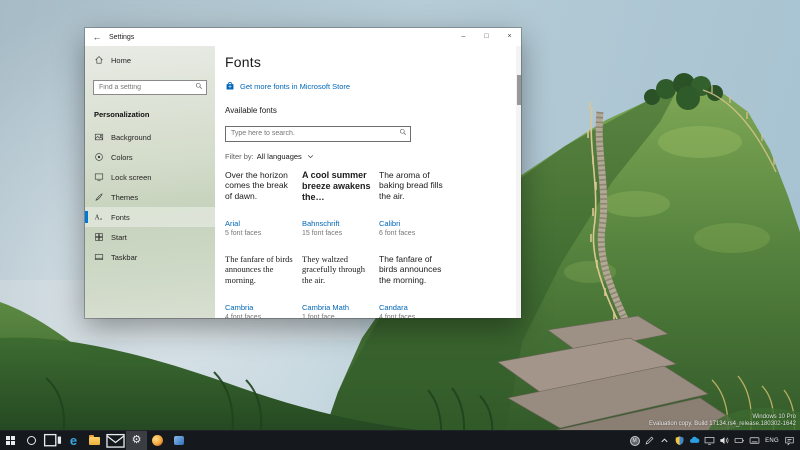  I want to click on gear-icon: ⚙, so click(136, 440).